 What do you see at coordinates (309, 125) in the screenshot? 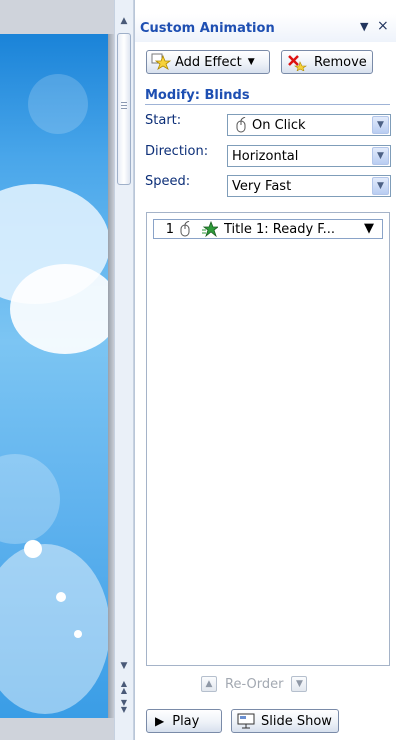
I see `start-dropdown: On Click ▼` at bounding box center [309, 125].